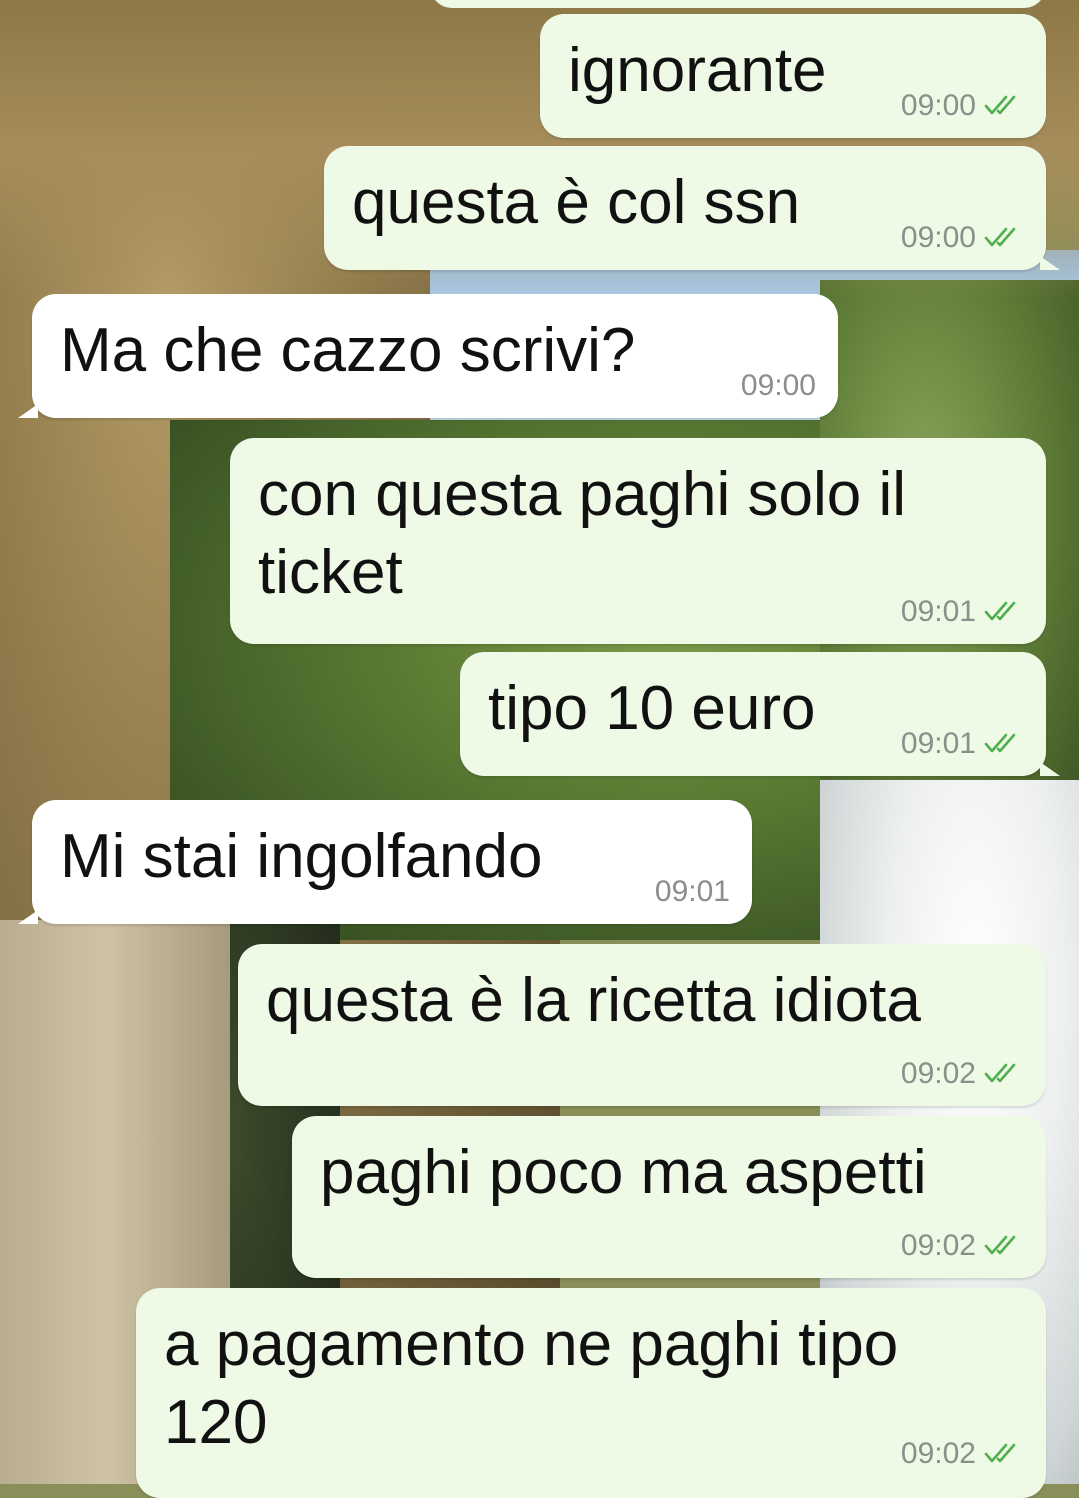 This screenshot has height=1498, width=1079. I want to click on message-text: paghi poco ma aspetti, so click(623, 1172).